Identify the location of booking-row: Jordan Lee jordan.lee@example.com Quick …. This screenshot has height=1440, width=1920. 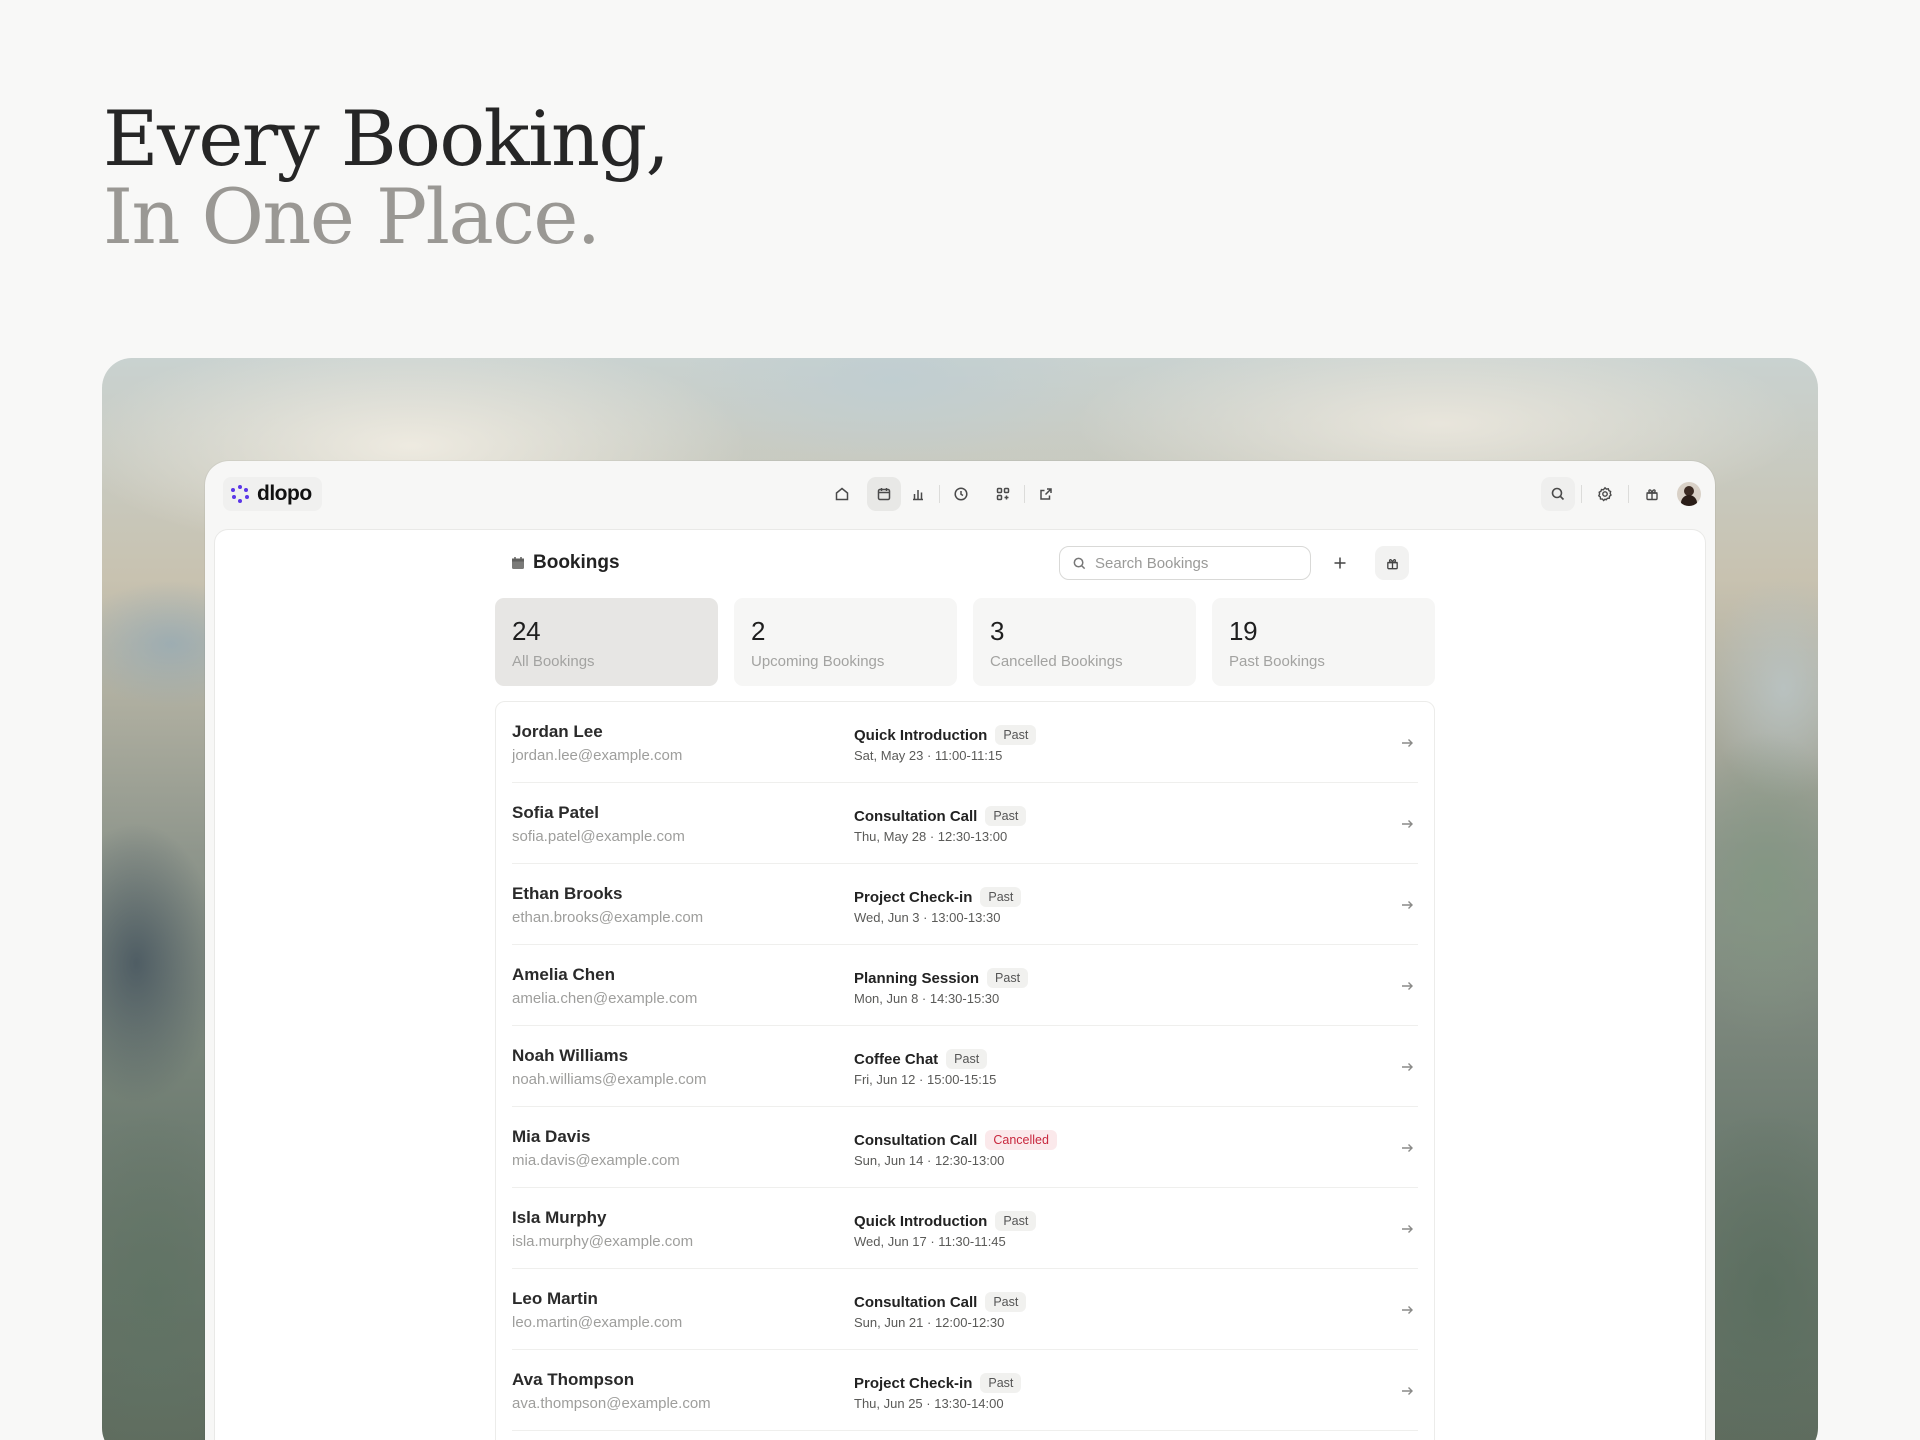
(965, 742).